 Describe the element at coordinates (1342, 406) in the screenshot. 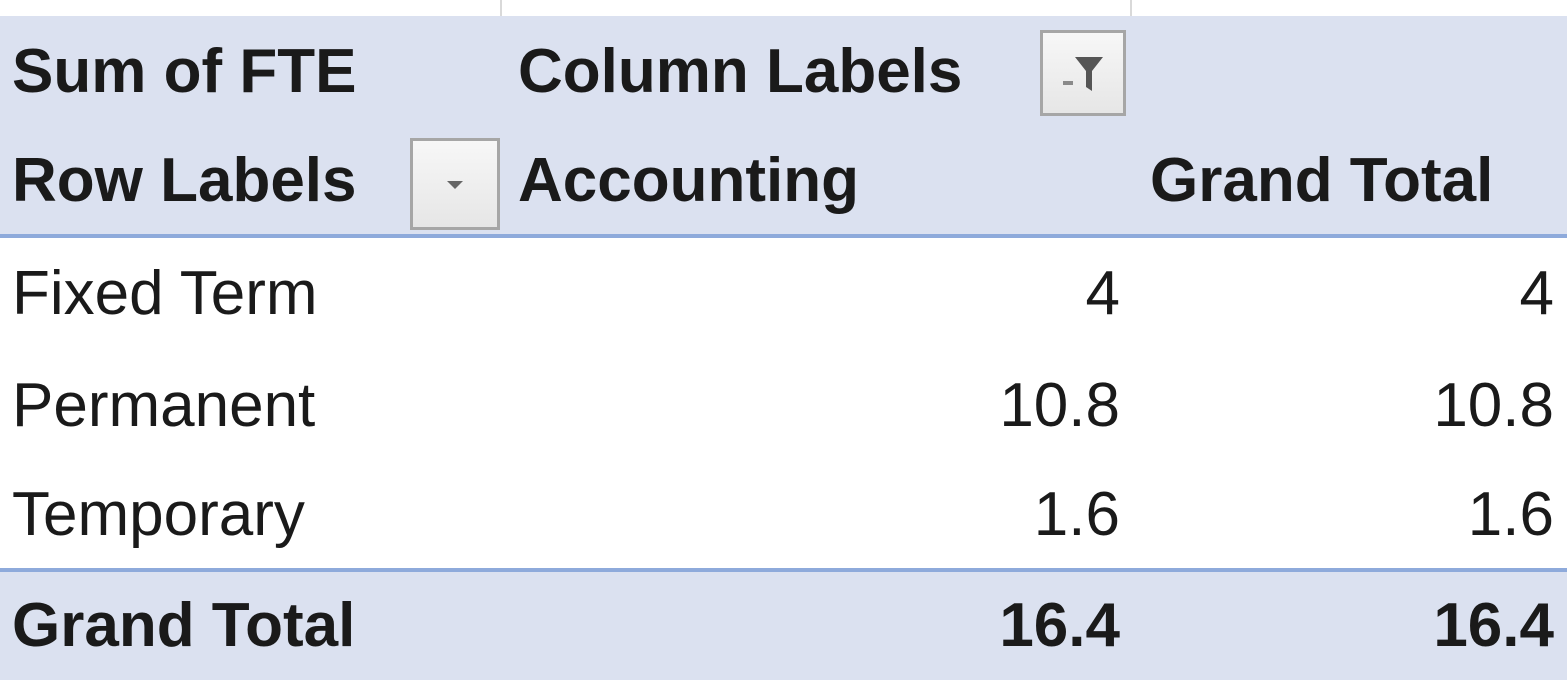

I see `grand-total-value: 10.8` at that location.